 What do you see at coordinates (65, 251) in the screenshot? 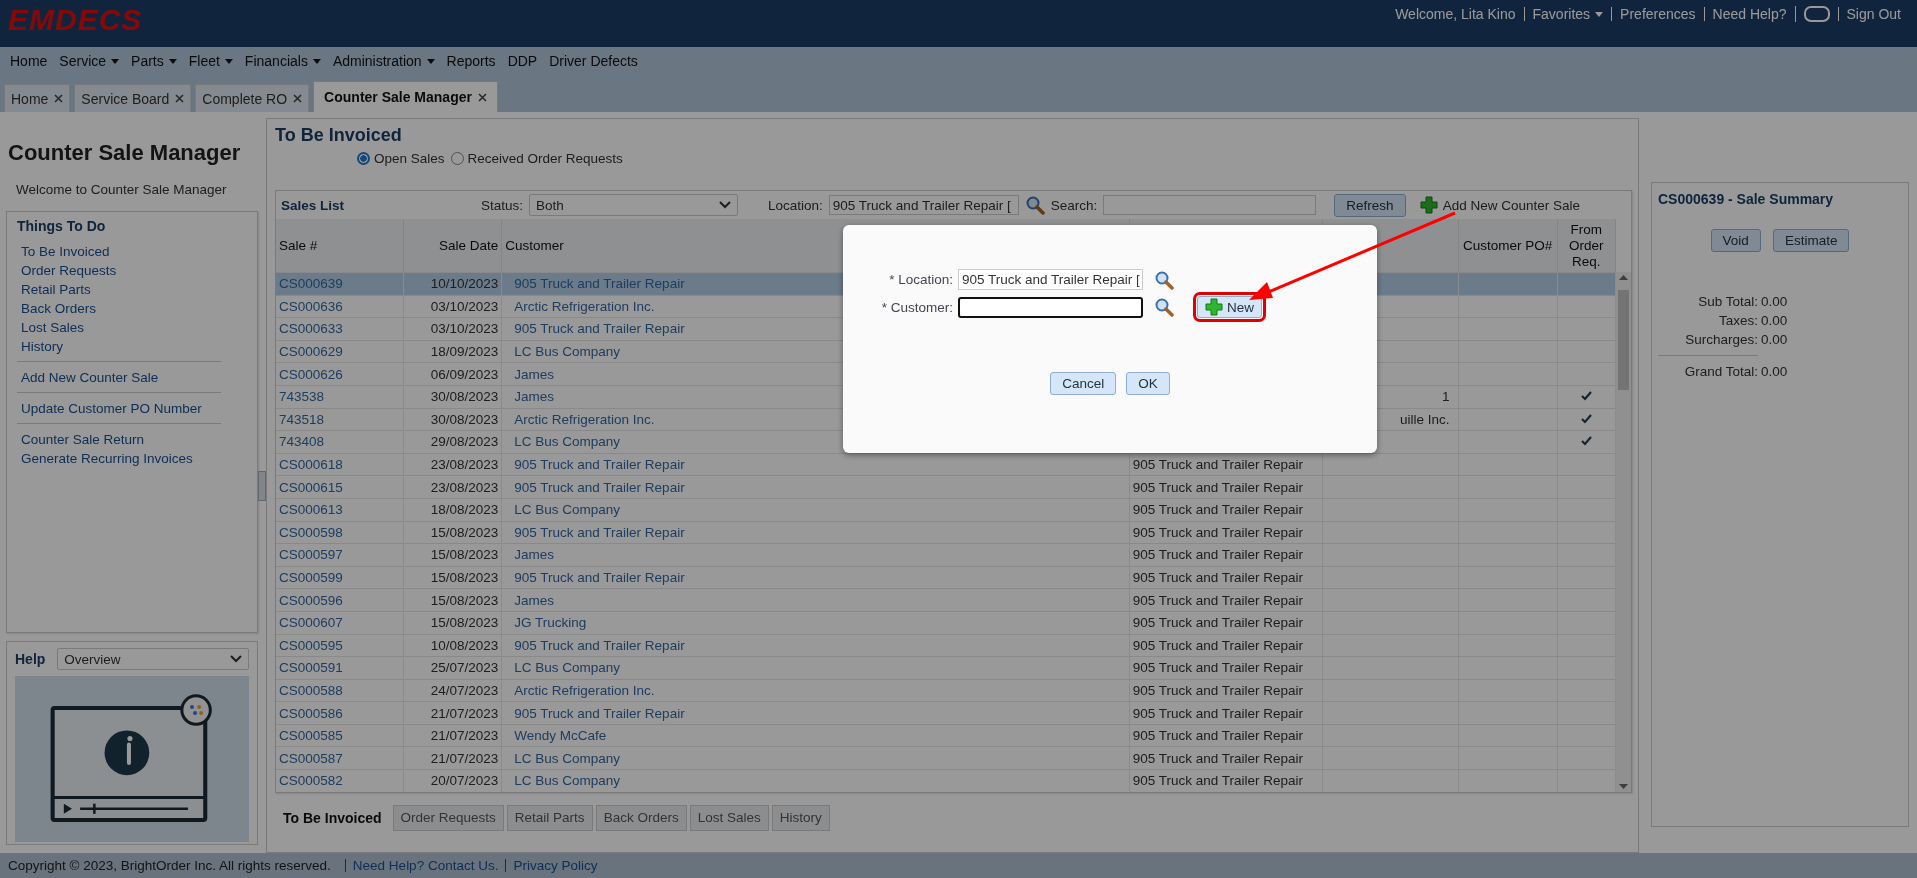
I see `task-link: To Be Invoiced` at bounding box center [65, 251].